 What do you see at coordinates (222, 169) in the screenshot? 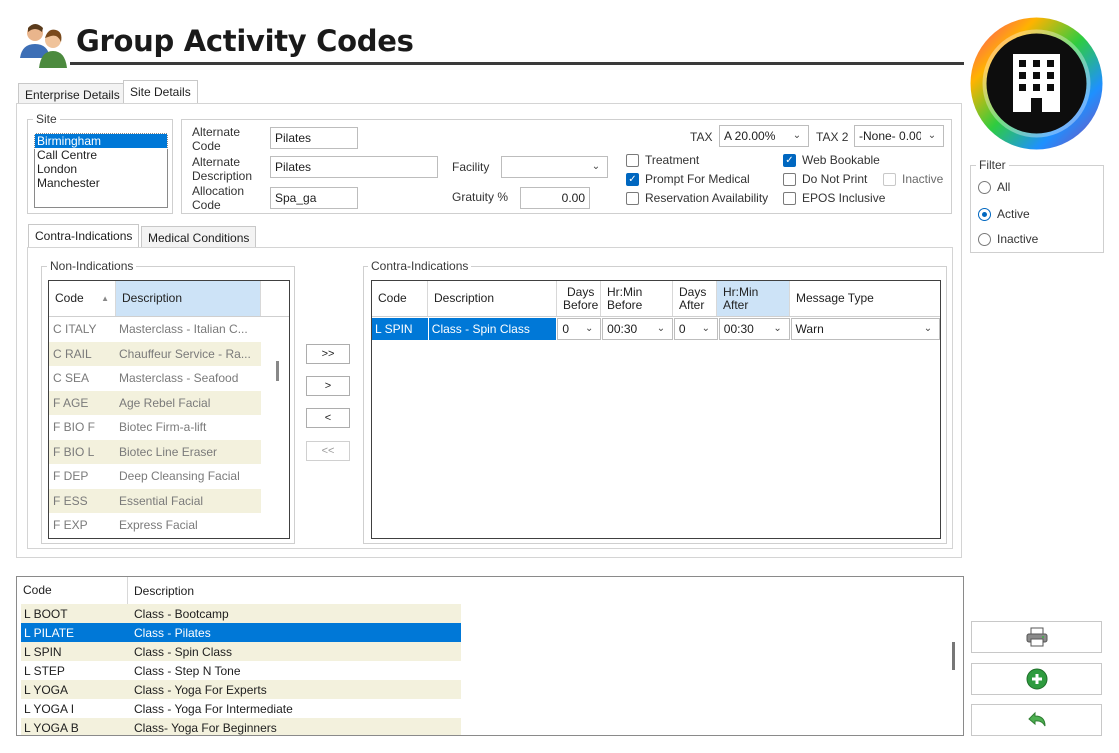
I see `alt-desc-label: Alternate Description` at bounding box center [222, 169].